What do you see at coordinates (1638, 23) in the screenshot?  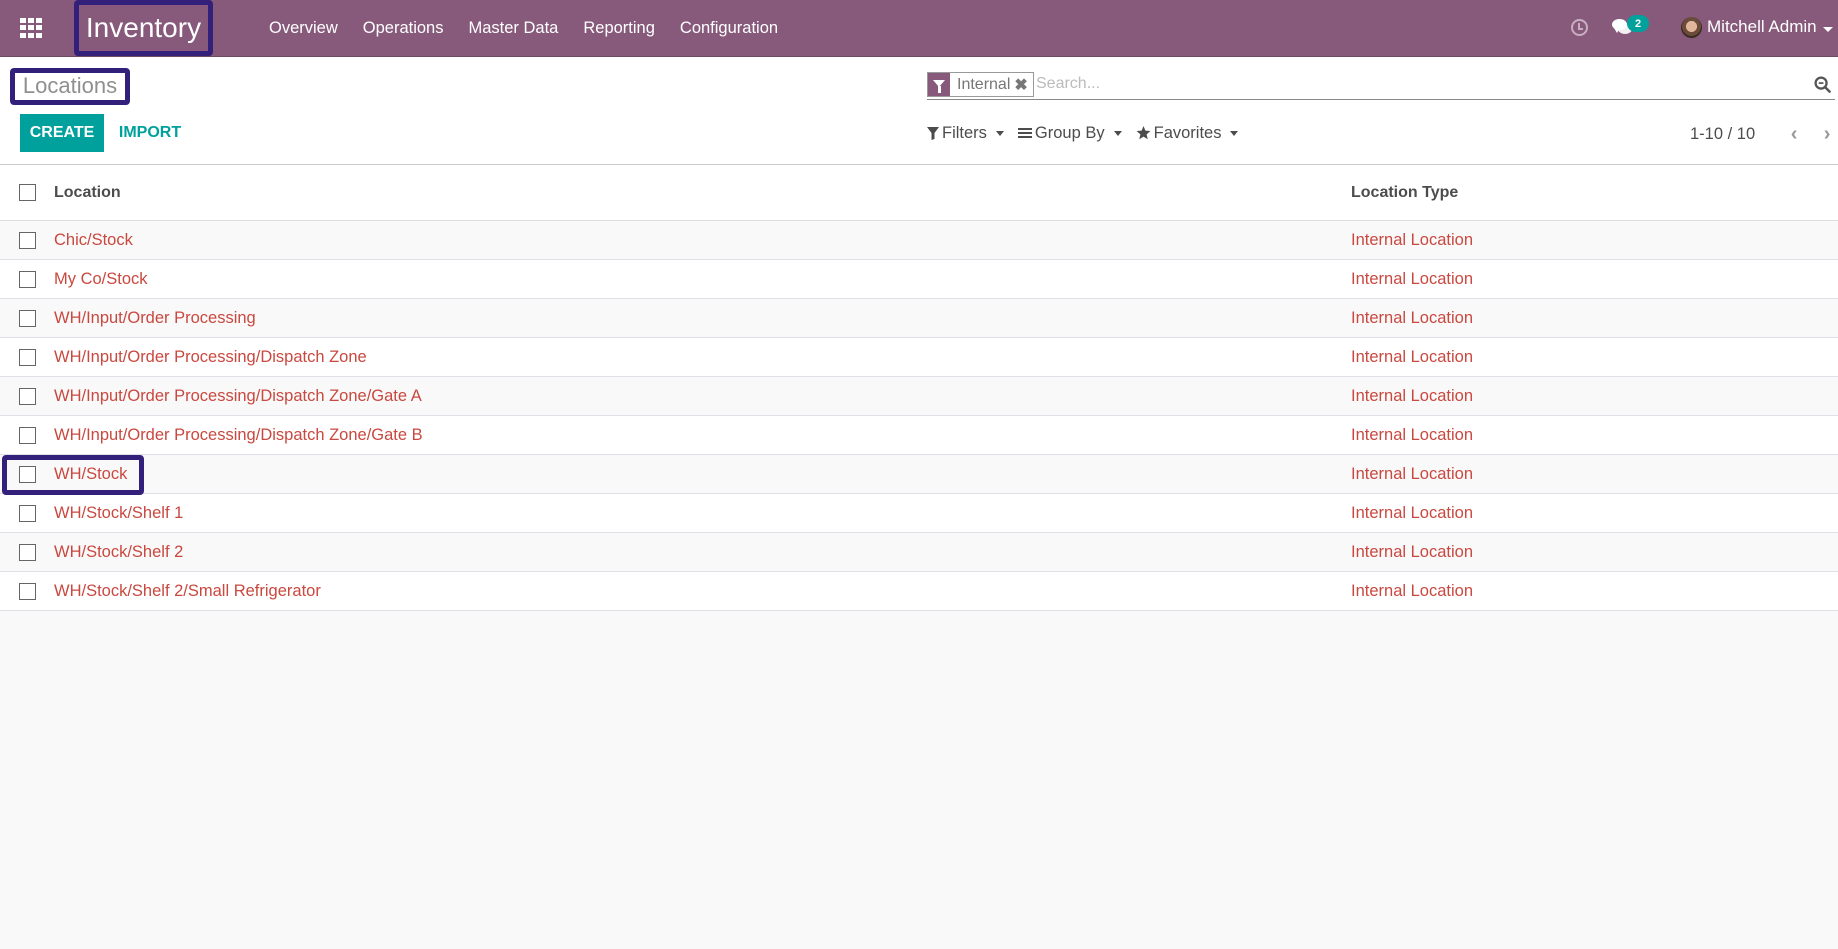 I see `messages-count-badge: 2` at bounding box center [1638, 23].